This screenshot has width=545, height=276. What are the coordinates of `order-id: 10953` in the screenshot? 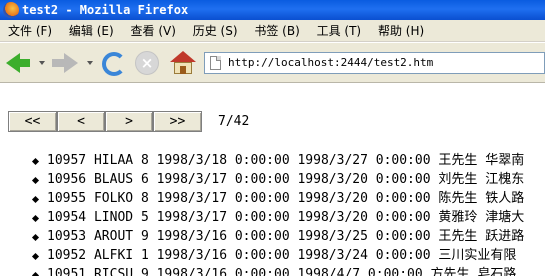 It's located at (67, 236).